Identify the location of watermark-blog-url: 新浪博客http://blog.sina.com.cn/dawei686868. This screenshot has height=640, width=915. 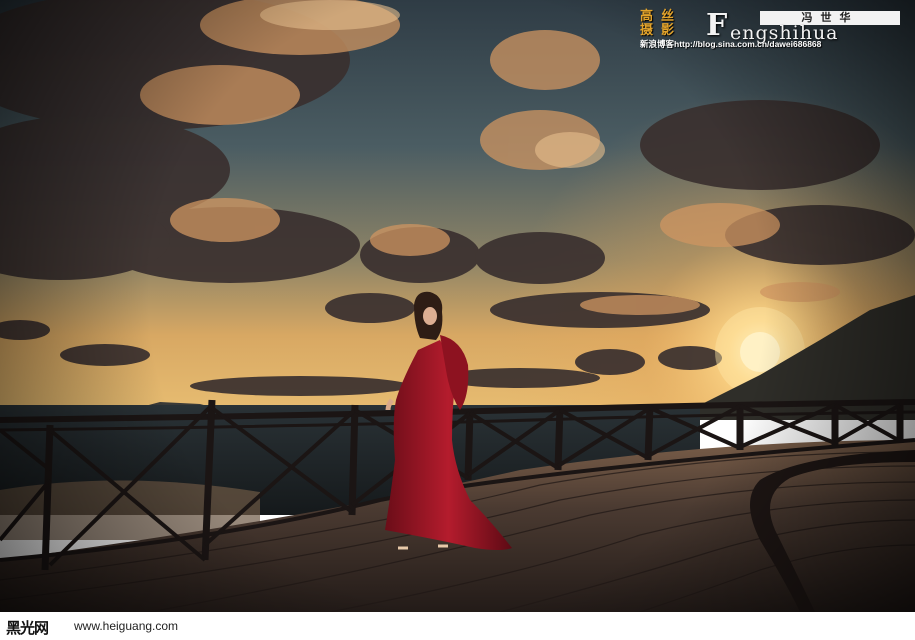
(731, 44).